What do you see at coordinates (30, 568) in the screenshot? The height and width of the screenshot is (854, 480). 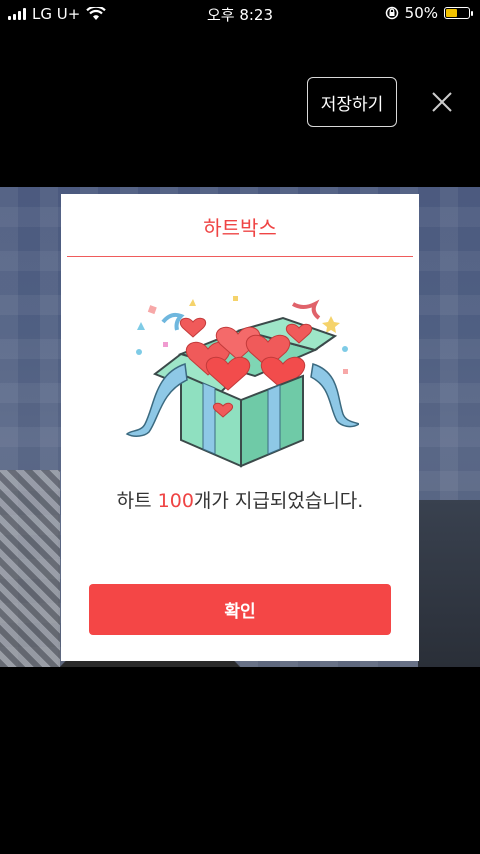 I see `background-photo-detail` at bounding box center [30, 568].